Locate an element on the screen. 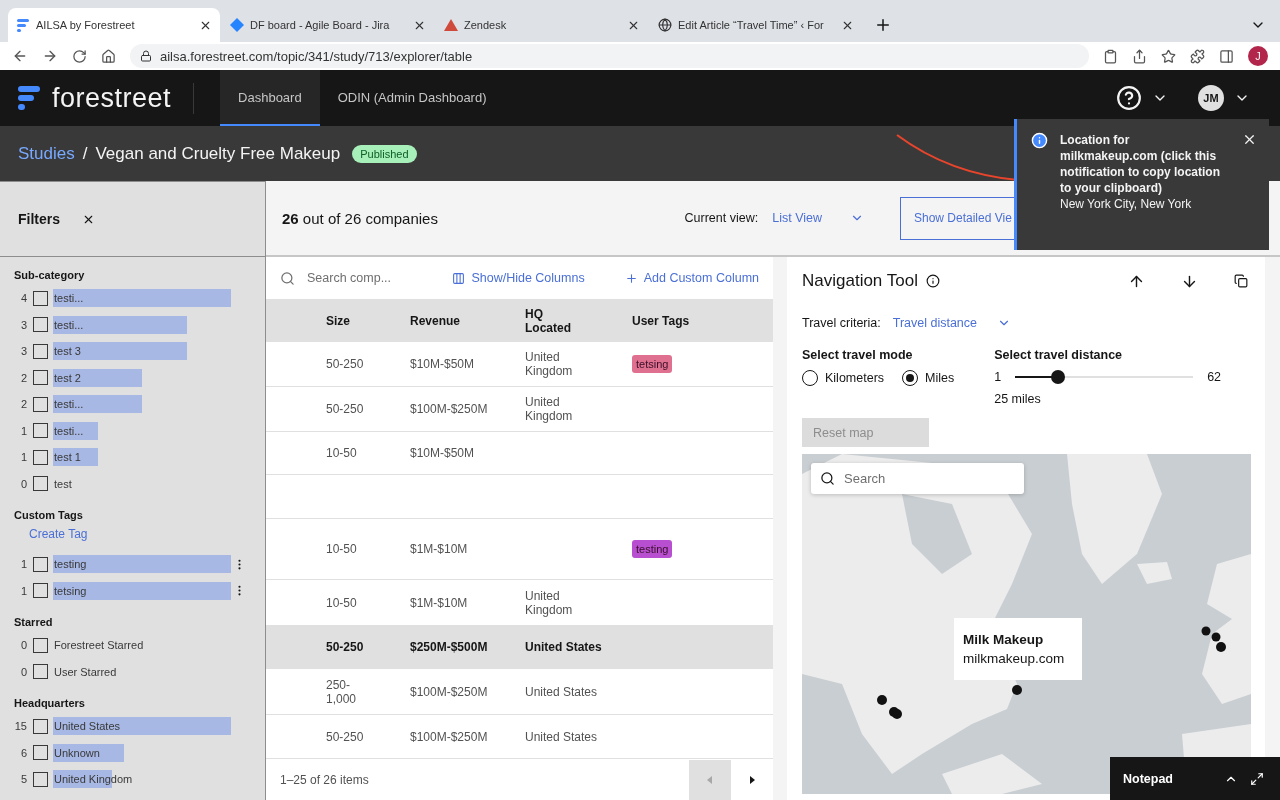  table-cell-text: $100M-$250M is located at coordinates (449, 691).